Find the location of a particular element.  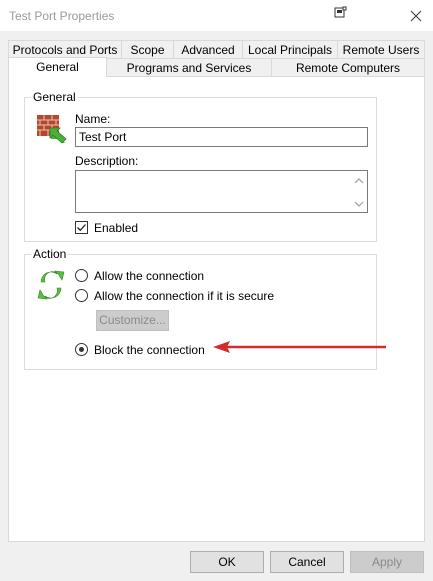

ok-button: OK is located at coordinates (227, 562).